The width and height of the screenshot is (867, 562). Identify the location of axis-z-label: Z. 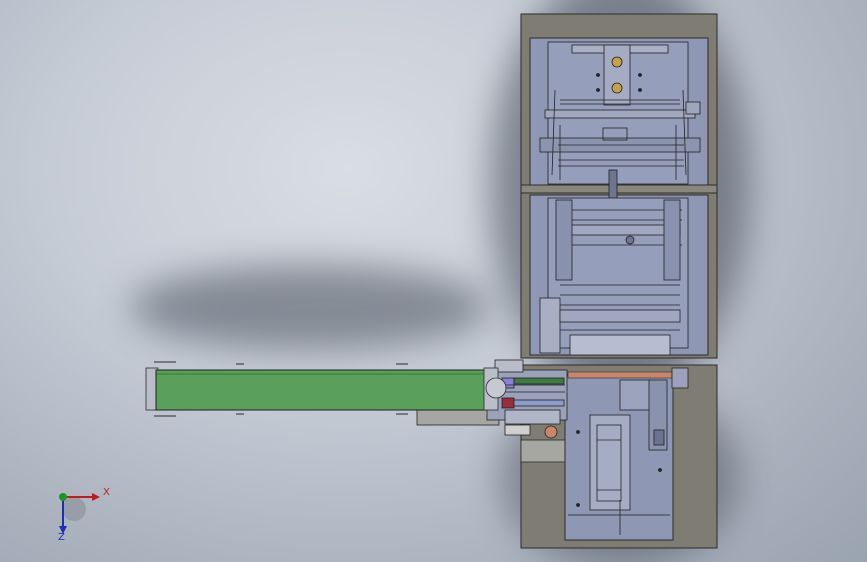
(61, 537).